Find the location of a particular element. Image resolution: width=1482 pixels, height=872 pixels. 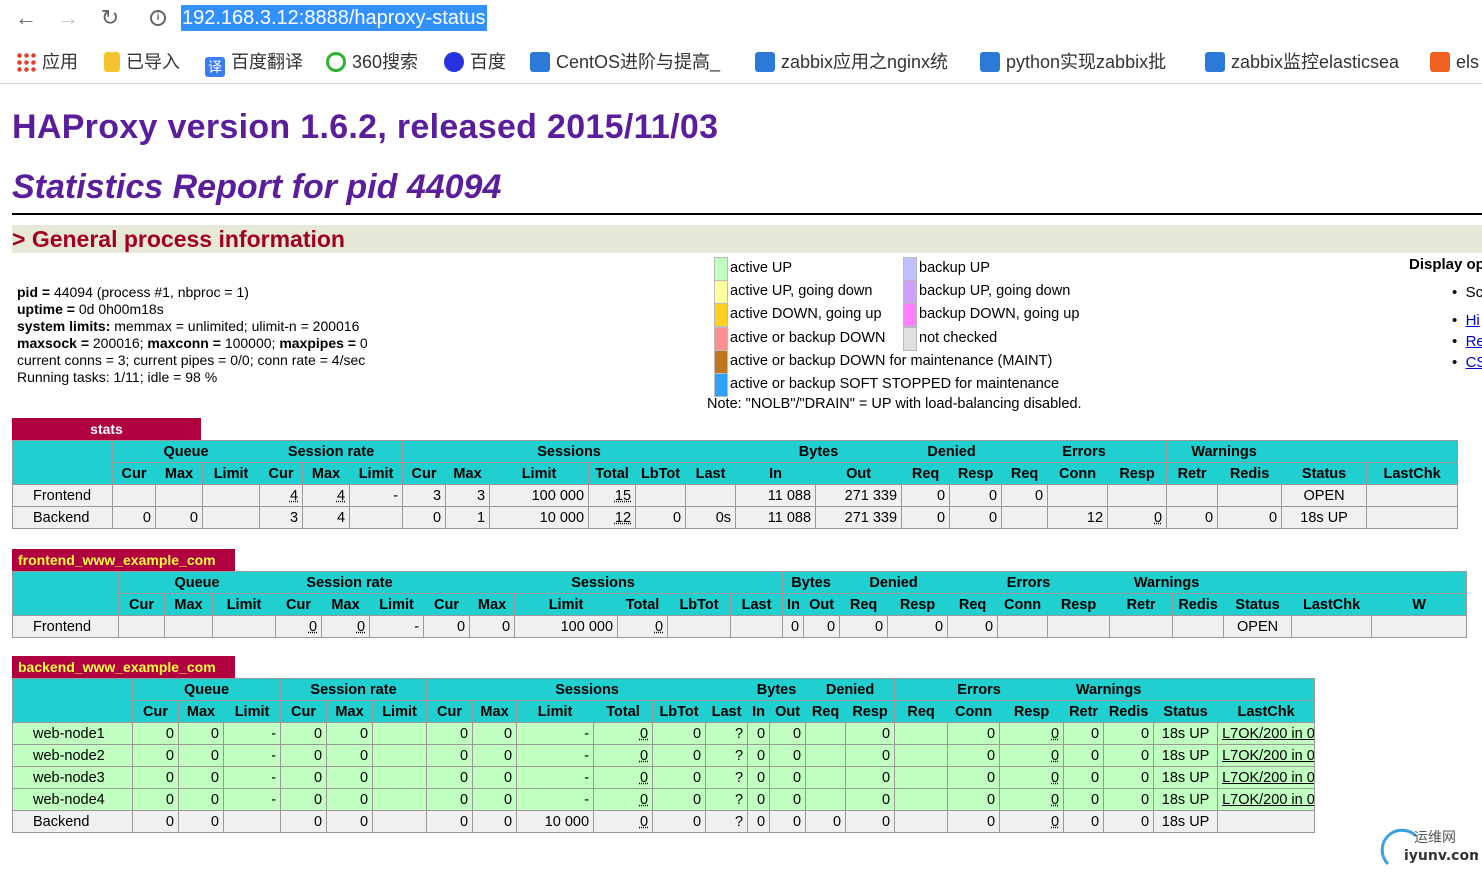

display-option-csv: • CS is located at coordinates (1467, 362).